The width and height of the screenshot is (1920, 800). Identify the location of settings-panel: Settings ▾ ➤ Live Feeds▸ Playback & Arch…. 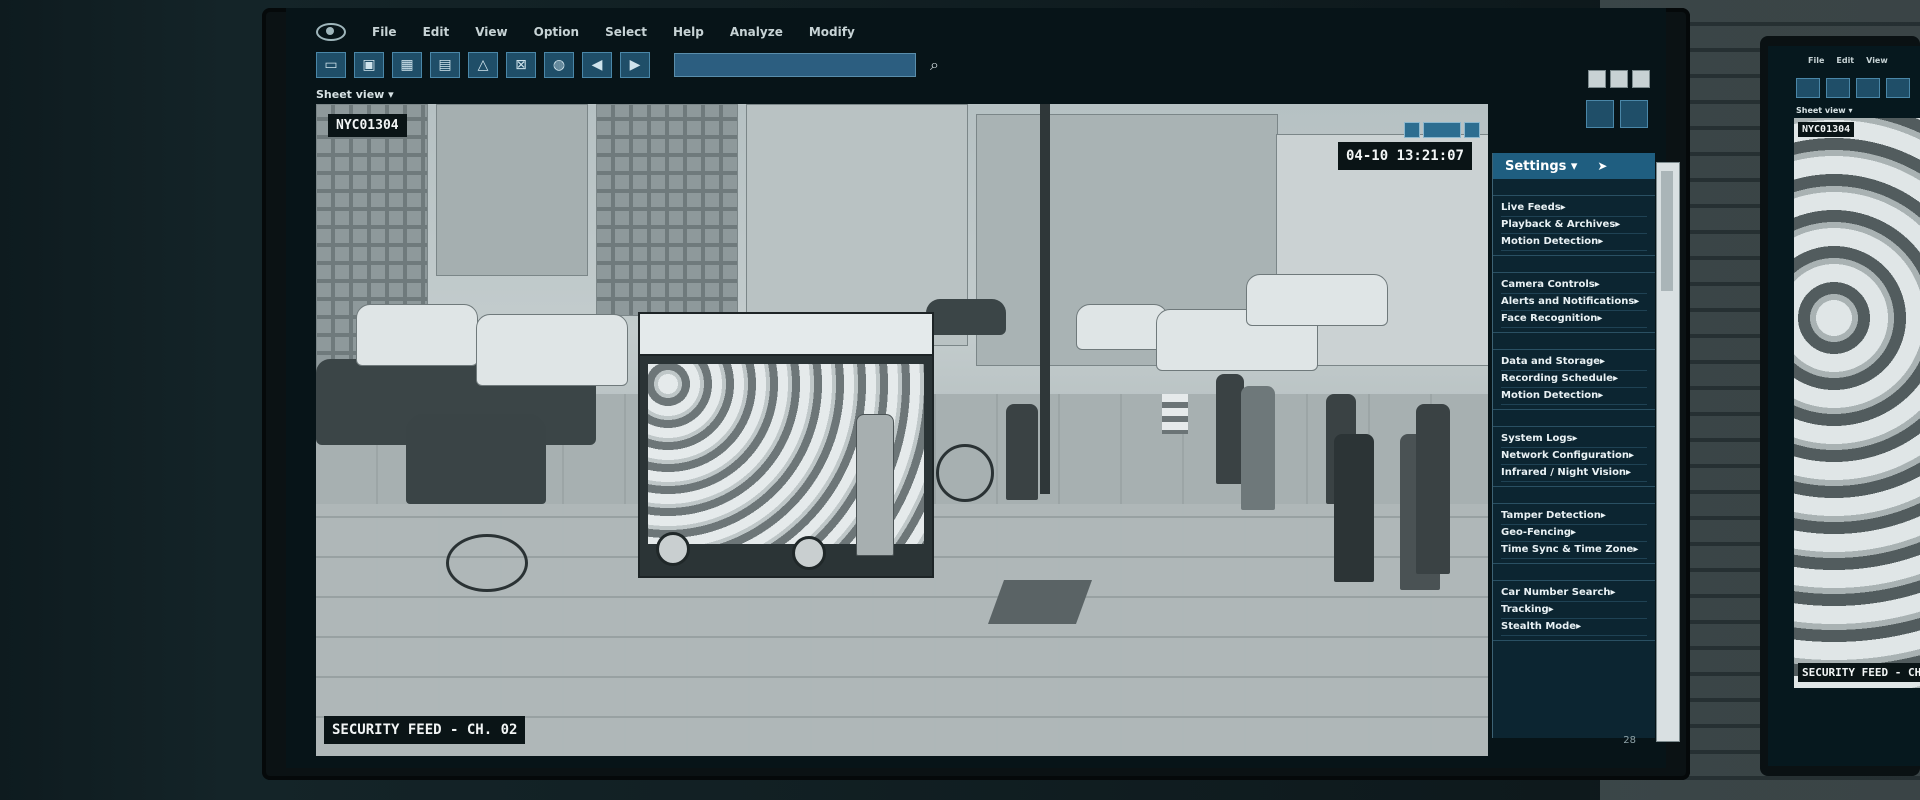
(1573, 445).